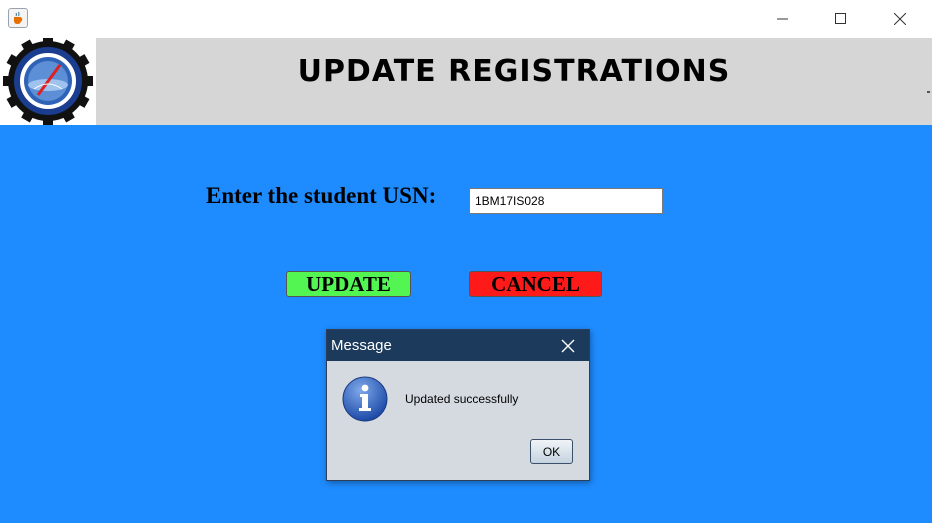  I want to click on maximize-button, so click(841, 19).